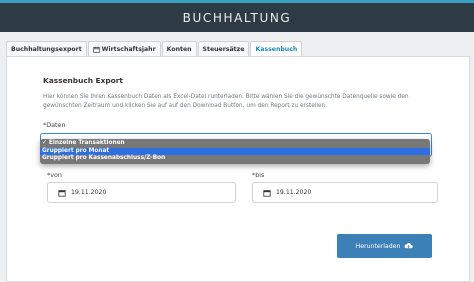  I want to click on download-label: Herunterladen, so click(378, 246).